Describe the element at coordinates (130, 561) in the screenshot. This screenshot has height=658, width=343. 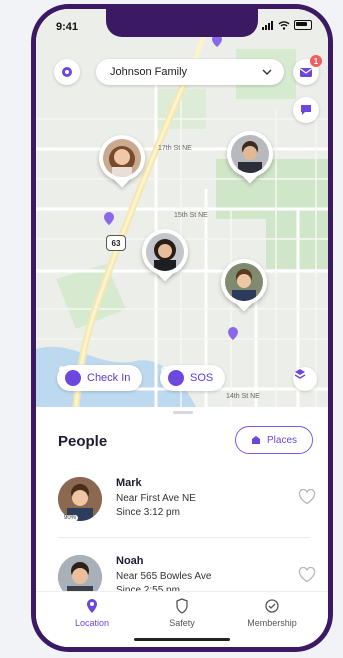
I see `person-name: Noah` at that location.